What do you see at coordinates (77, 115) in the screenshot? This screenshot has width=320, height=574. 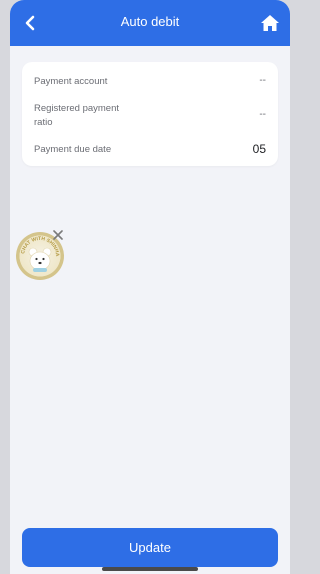 I see `registered-ratio-label: Registered payment ratio` at bounding box center [77, 115].